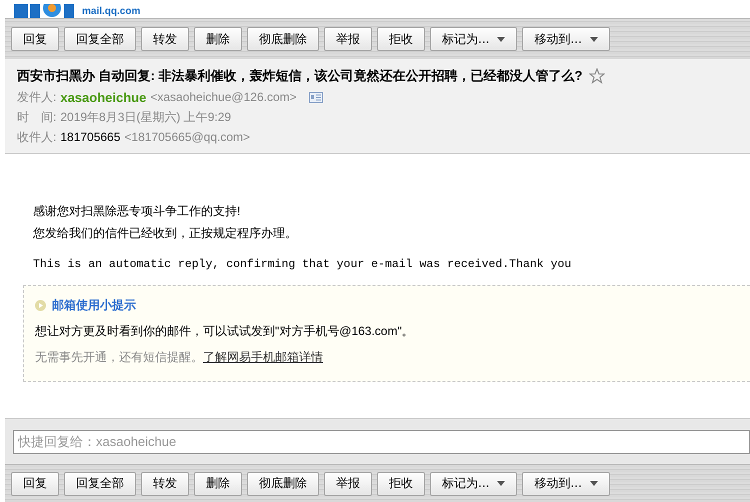 This screenshot has width=750, height=502. Describe the element at coordinates (119, 357) in the screenshot. I see `tip-note: 无需事先开通，还有短信提醒。` at that location.